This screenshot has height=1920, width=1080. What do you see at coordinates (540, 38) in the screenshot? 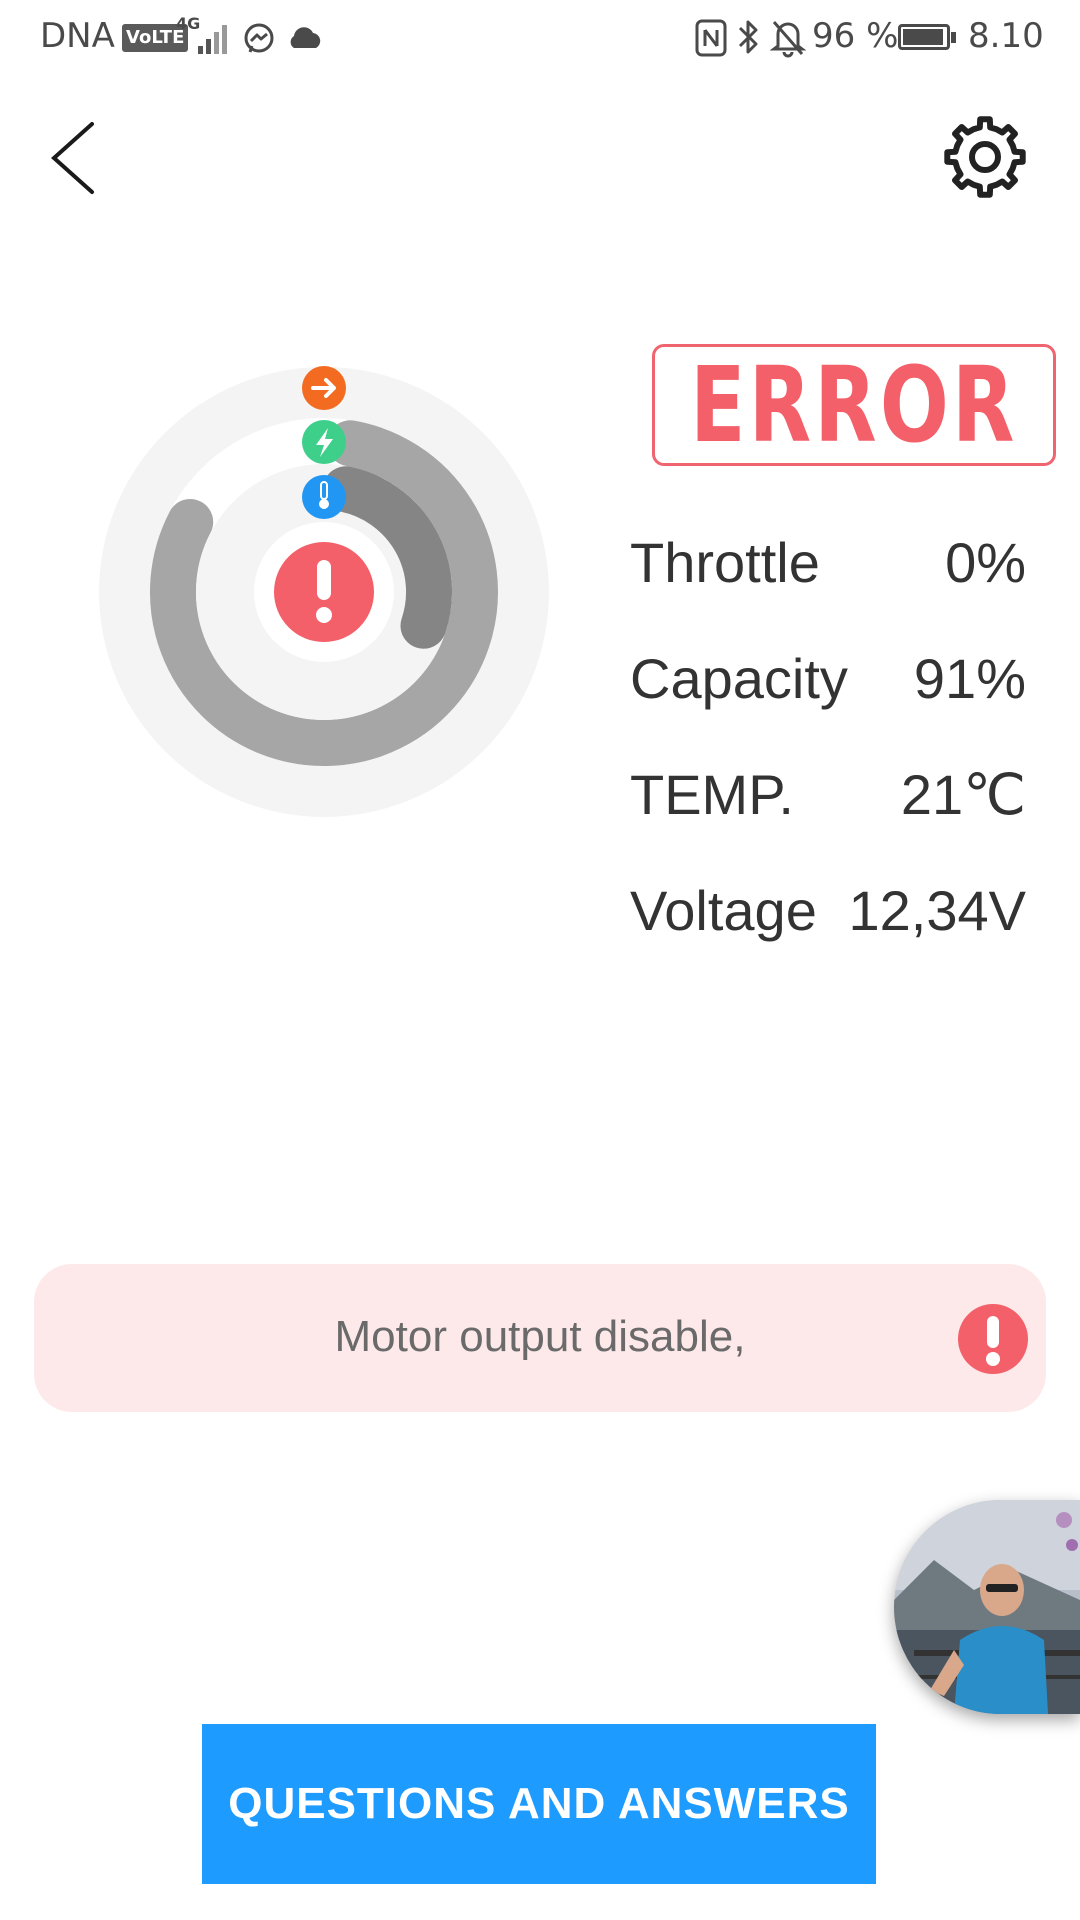
I see `status-bar: DNA VoLTE 4G 96 % 8.10` at bounding box center [540, 38].